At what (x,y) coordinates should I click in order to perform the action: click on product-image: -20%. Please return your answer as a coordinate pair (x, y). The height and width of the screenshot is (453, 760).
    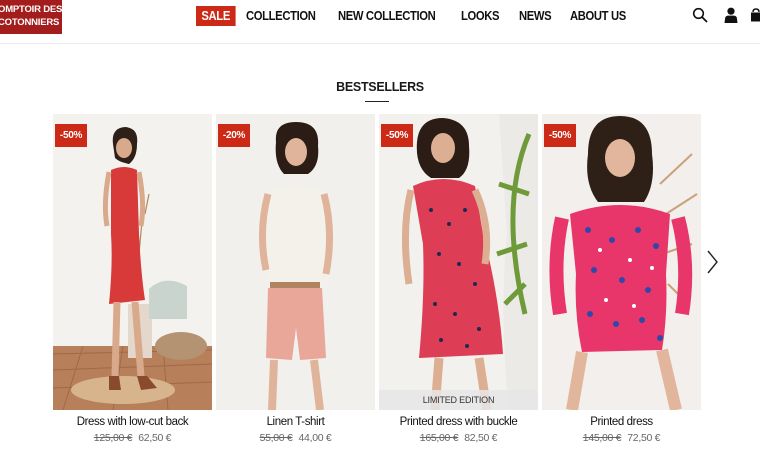
    Looking at the image, I should click on (295, 262).